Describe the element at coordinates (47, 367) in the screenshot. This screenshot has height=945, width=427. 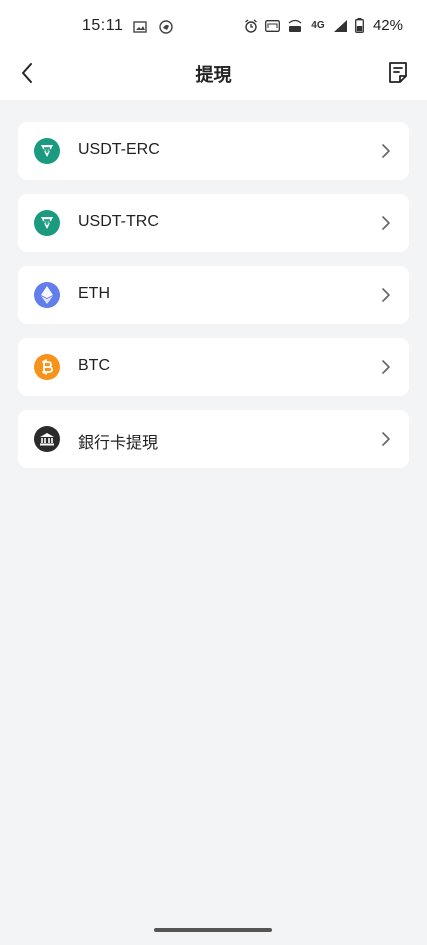
I see `bitcoin-icon` at that location.